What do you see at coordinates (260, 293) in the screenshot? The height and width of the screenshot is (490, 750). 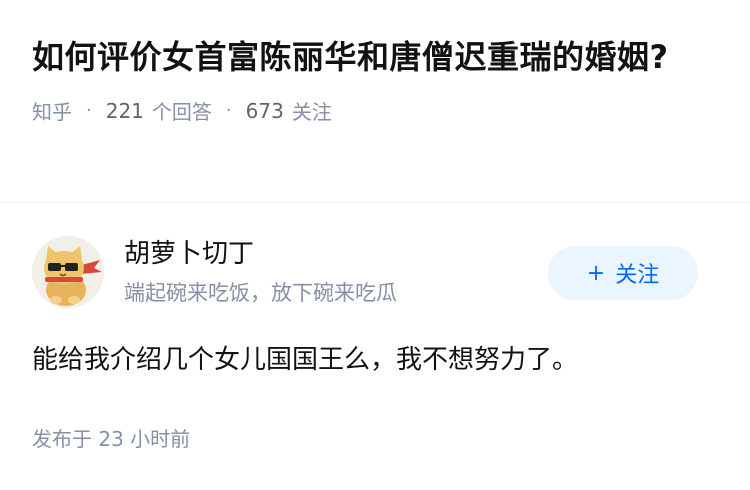 I see `author-bio: 端起碗来吃饭，放下碗来吃瓜` at bounding box center [260, 293].